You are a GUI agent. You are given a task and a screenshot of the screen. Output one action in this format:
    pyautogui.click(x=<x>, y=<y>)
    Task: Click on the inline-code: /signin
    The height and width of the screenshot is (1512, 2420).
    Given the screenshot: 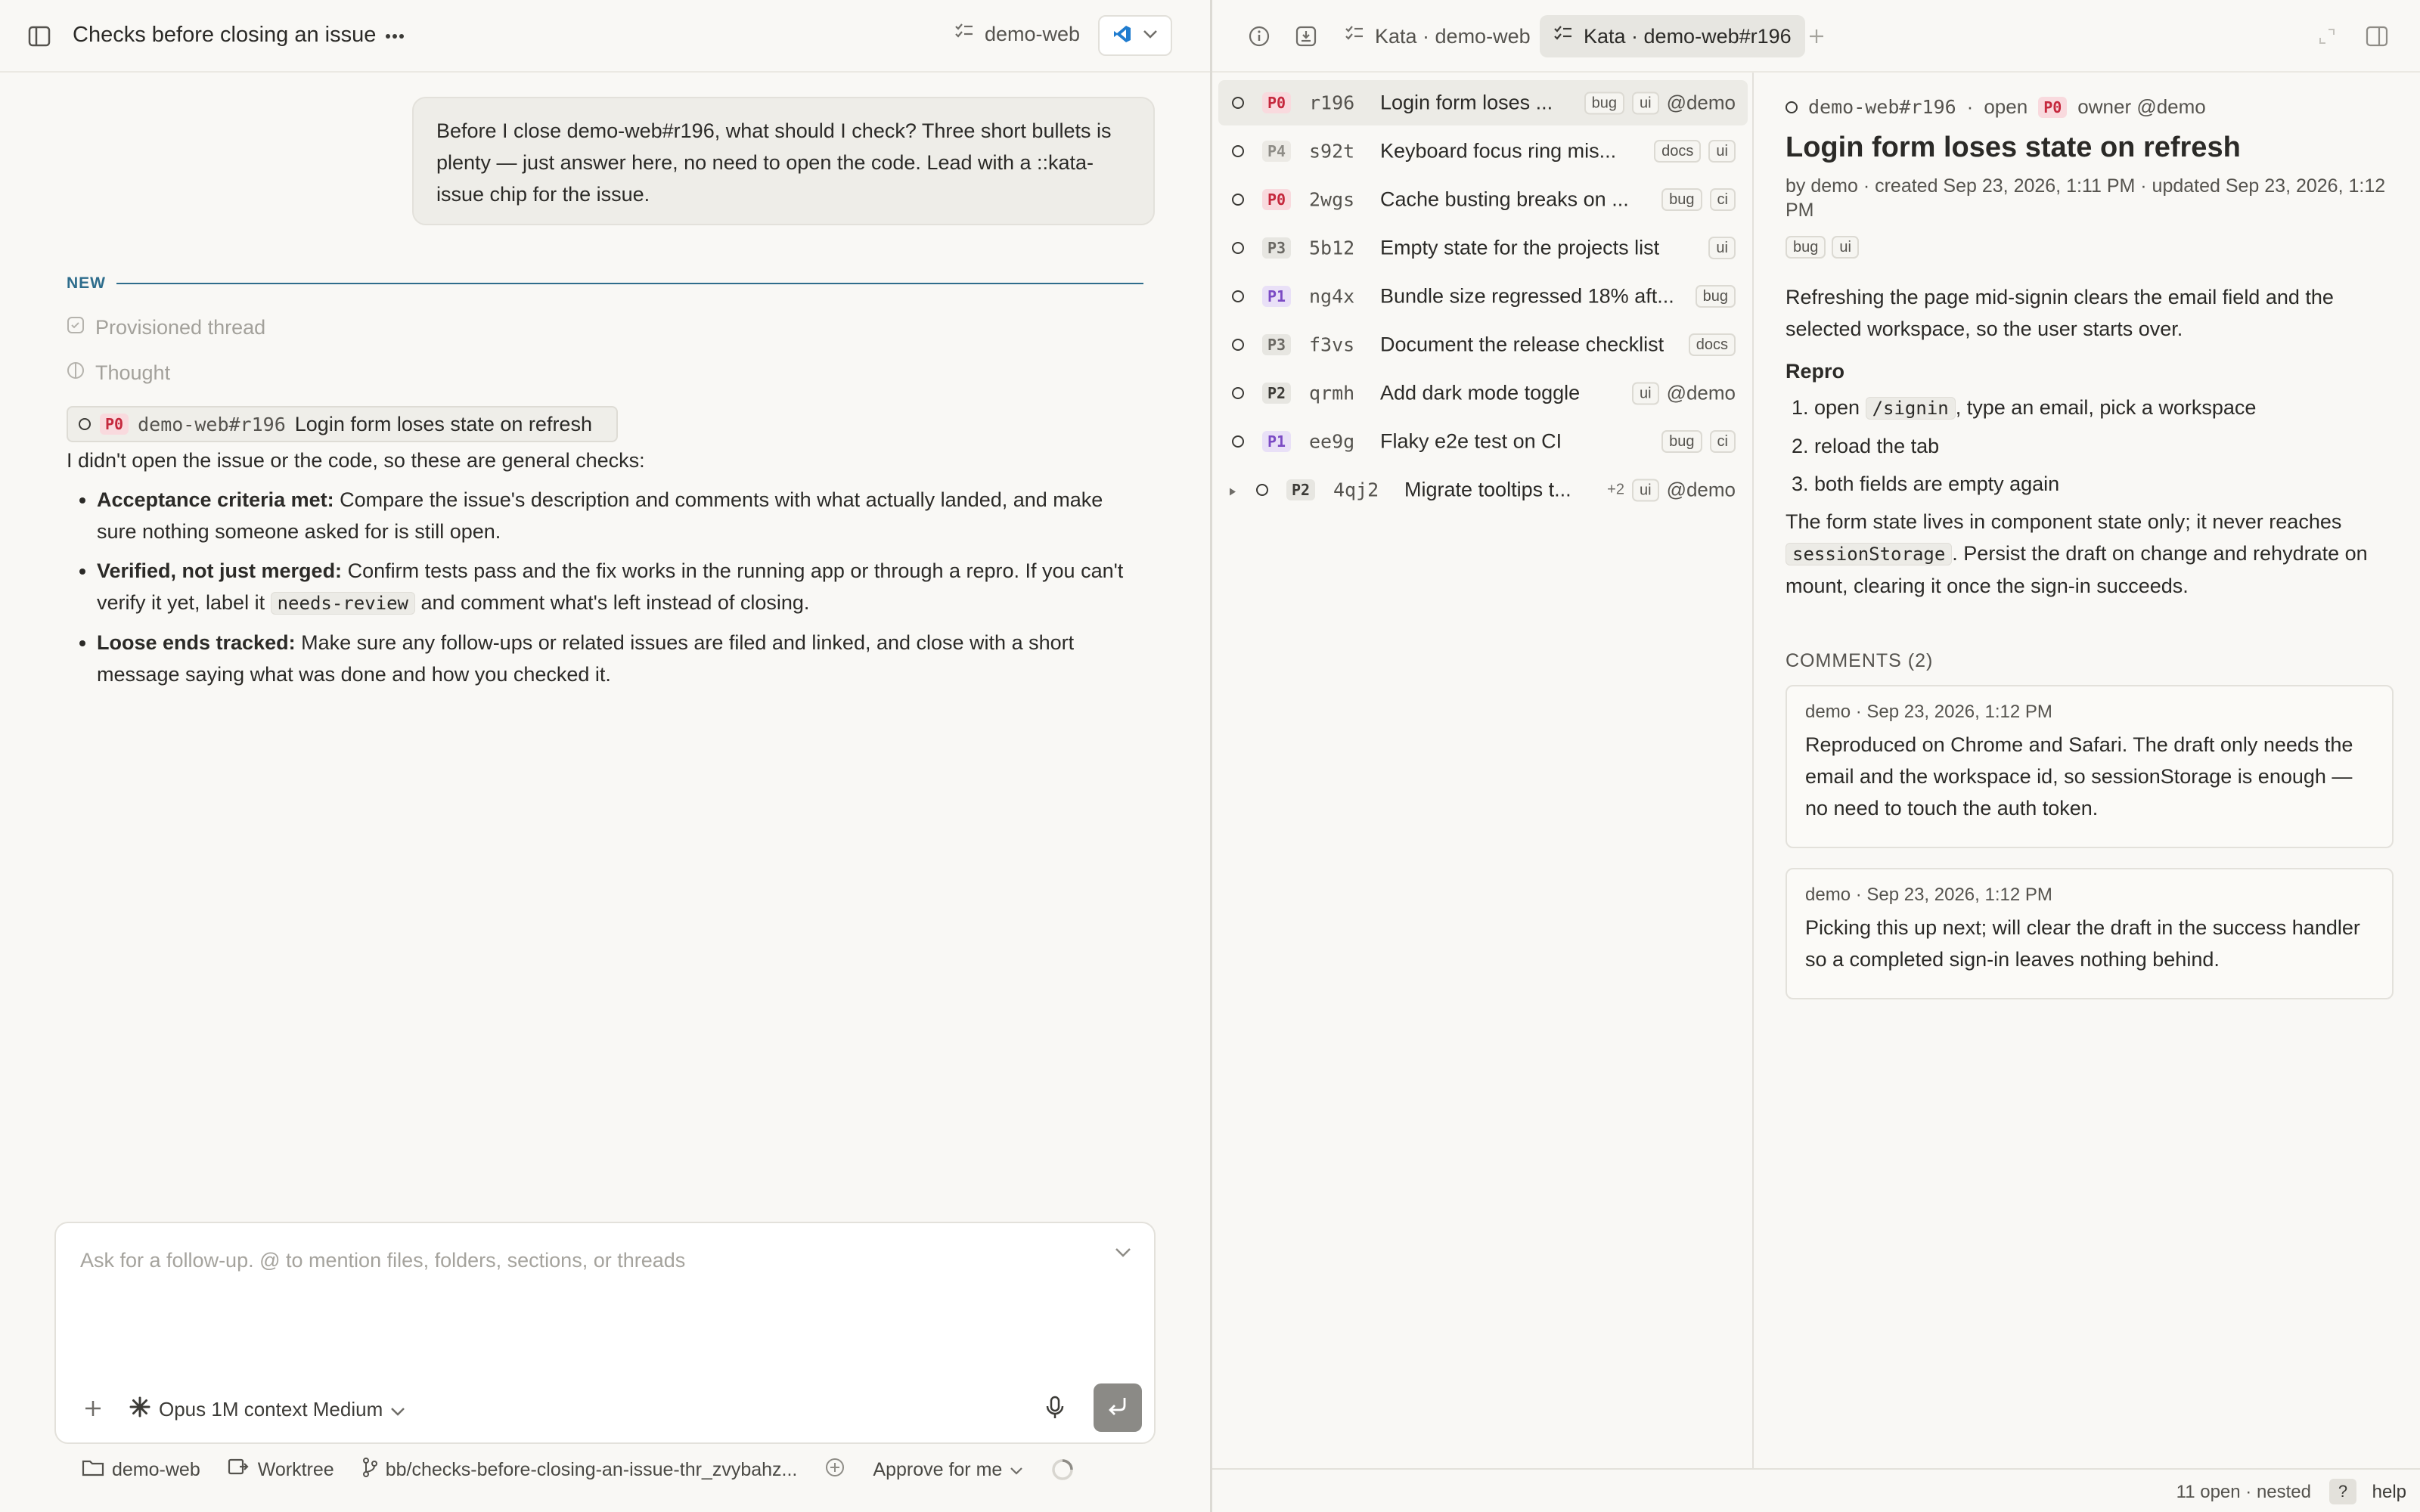 What is the action you would take?
    pyautogui.click(x=1910, y=408)
    